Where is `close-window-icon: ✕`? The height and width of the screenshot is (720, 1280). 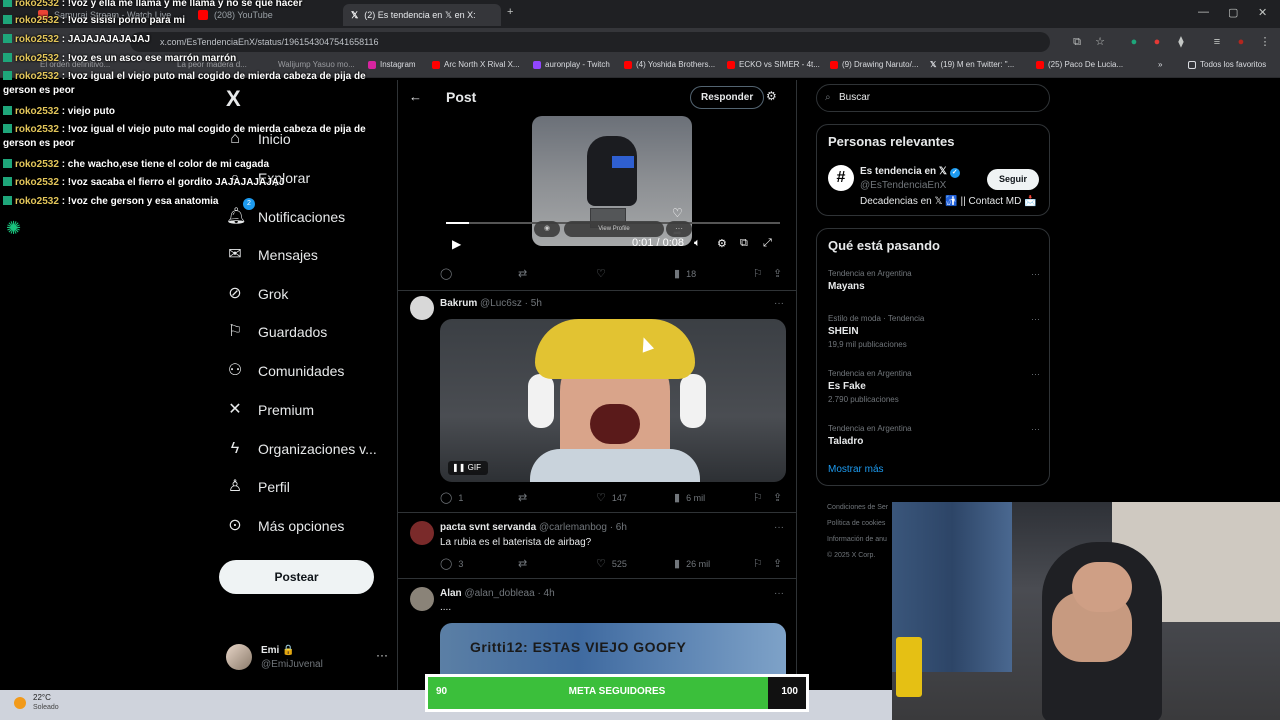 close-window-icon: ✕ is located at coordinates (1262, 12).